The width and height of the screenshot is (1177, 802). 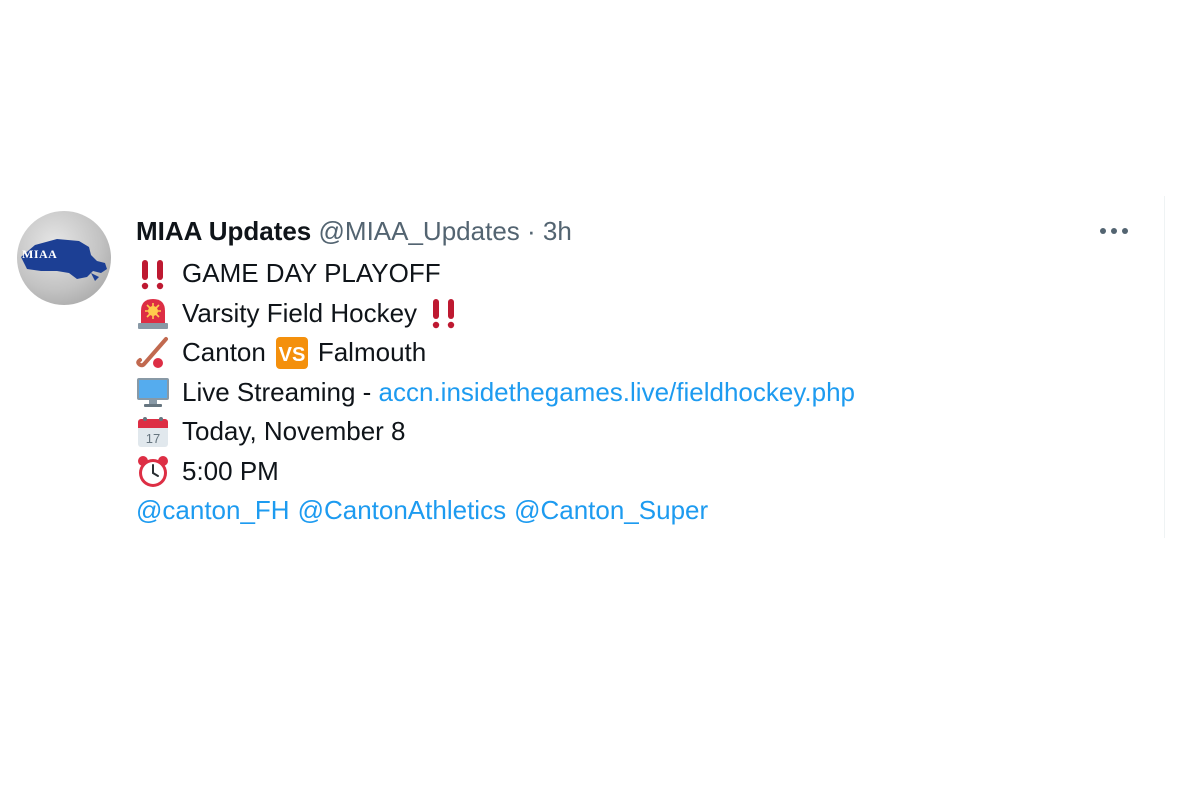 I want to click on field-hockey-icon, so click(x=153, y=353).